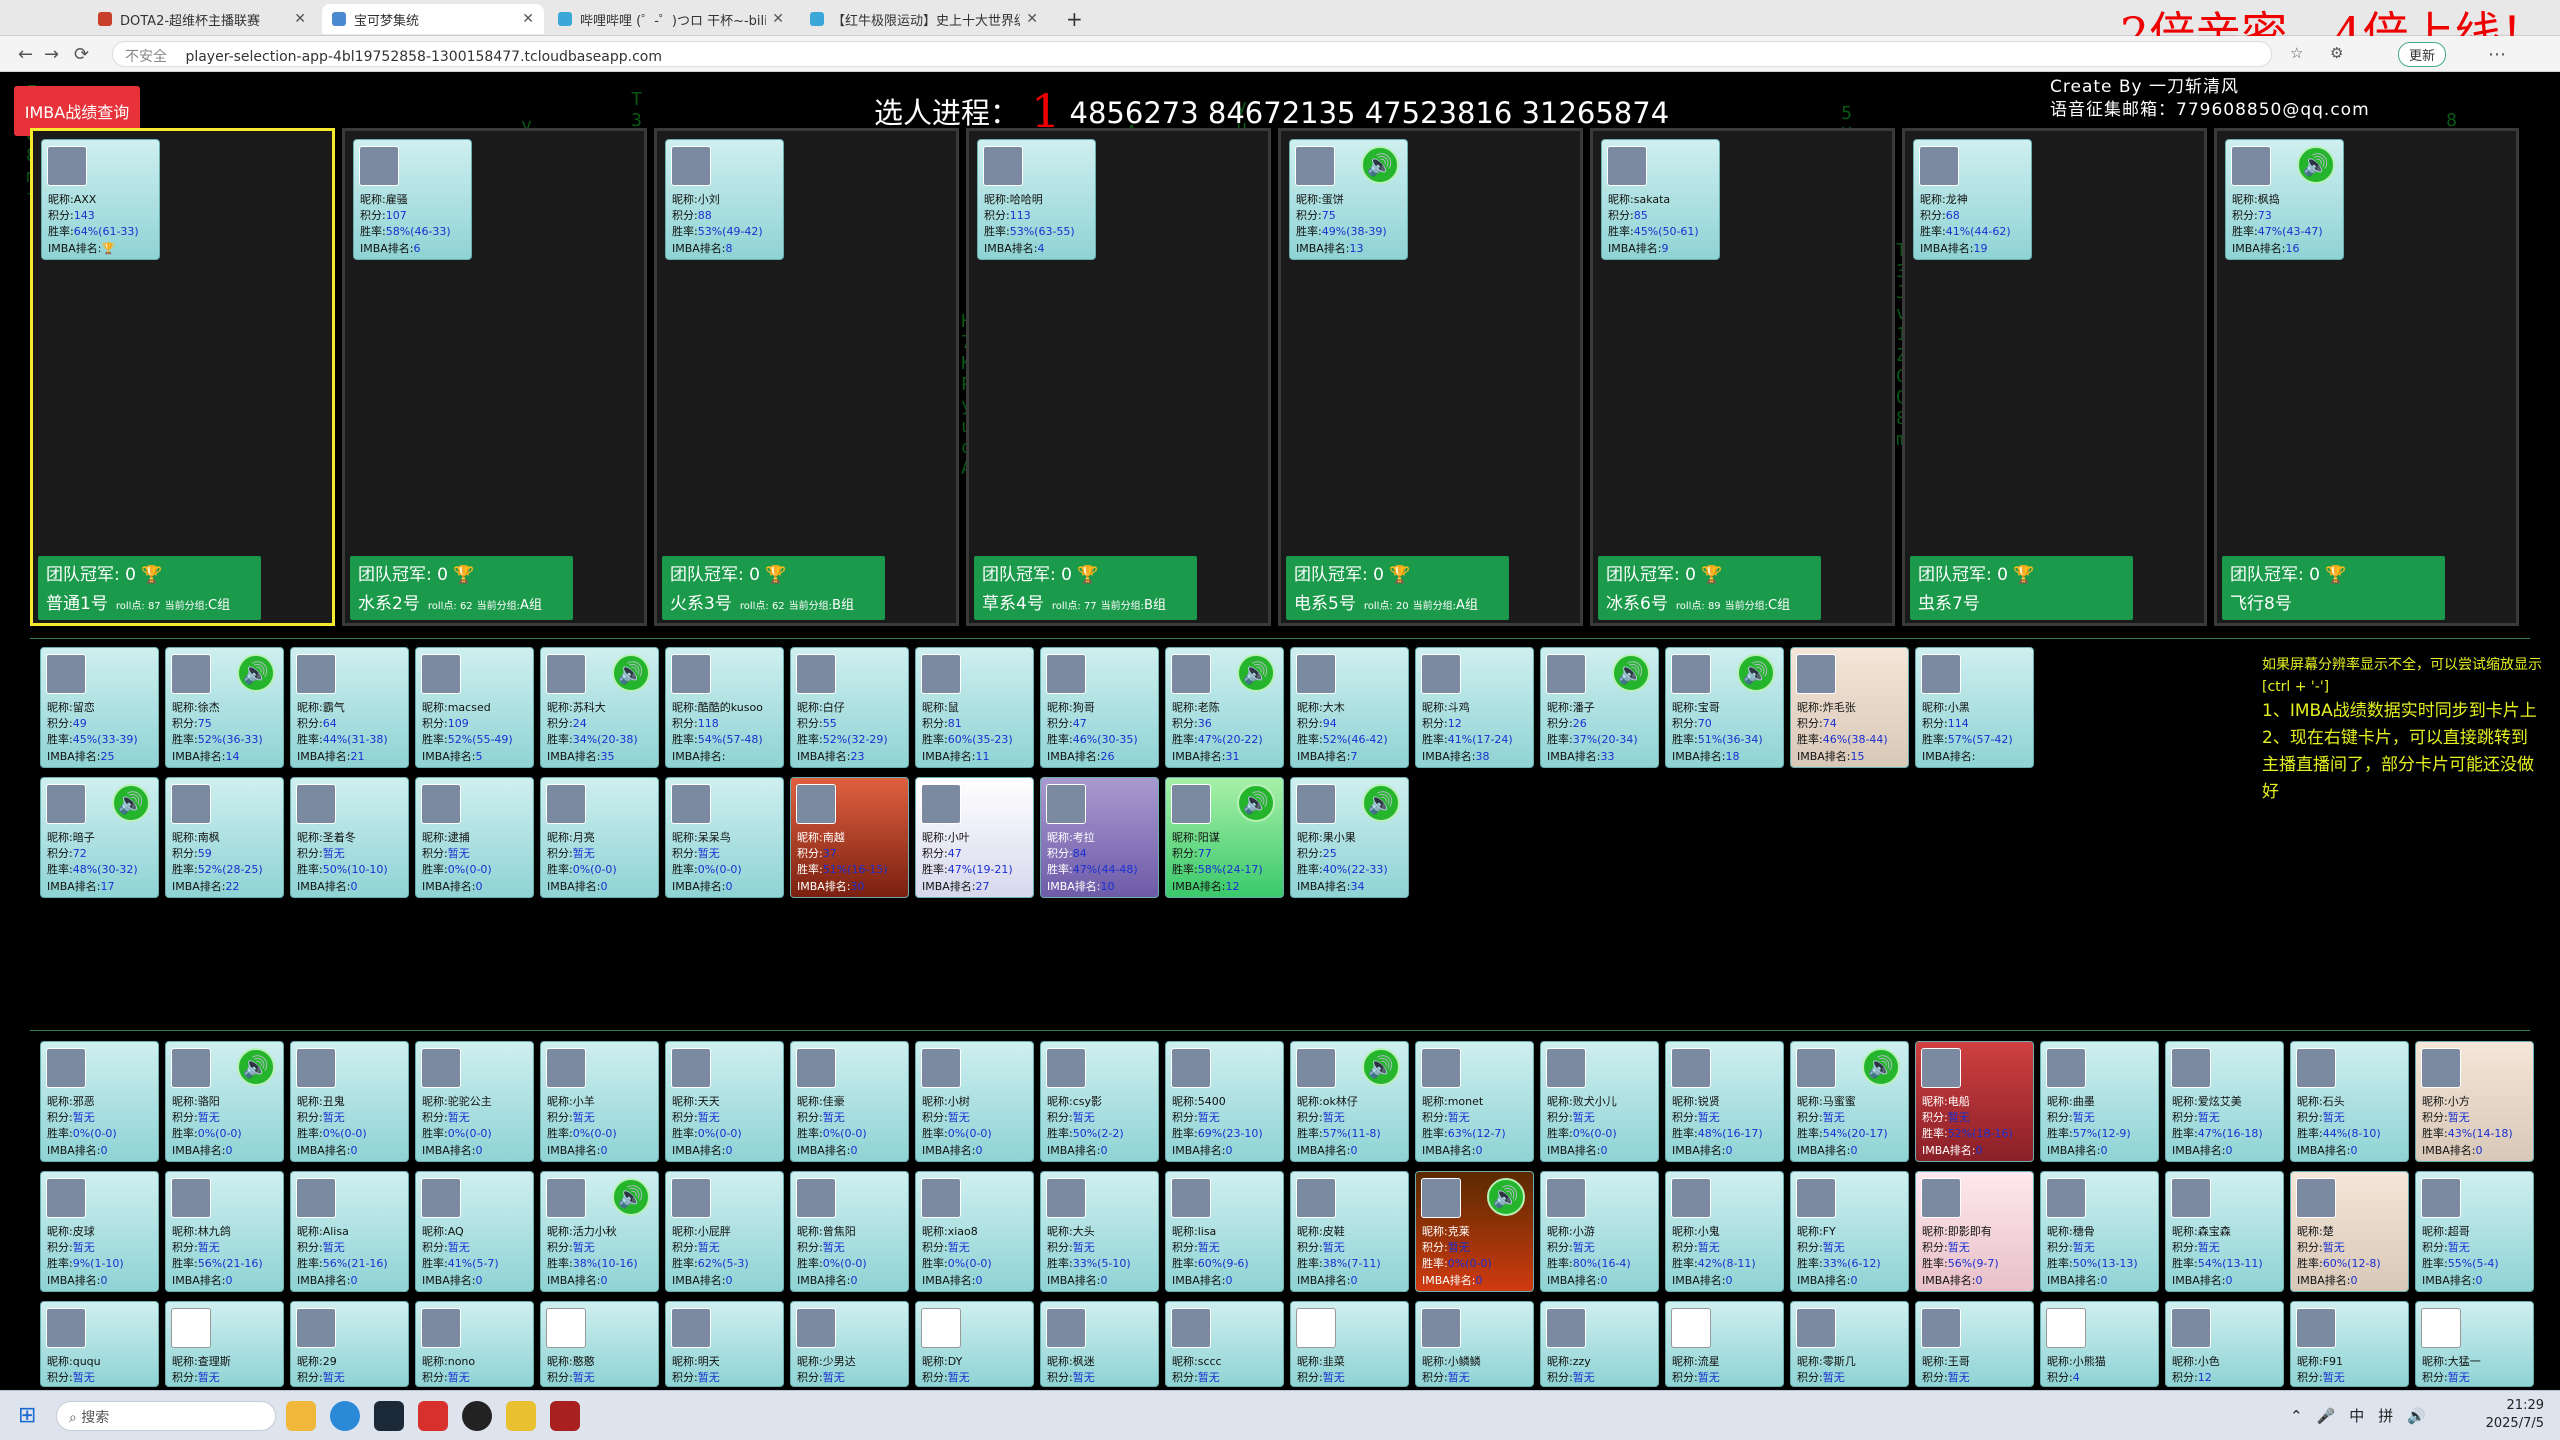  Describe the element at coordinates (599, 1101) in the screenshot. I see `player-card: 昵称:小羊 积分:暂无 胜率:0%(0-0) IMBA排名:0` at that location.